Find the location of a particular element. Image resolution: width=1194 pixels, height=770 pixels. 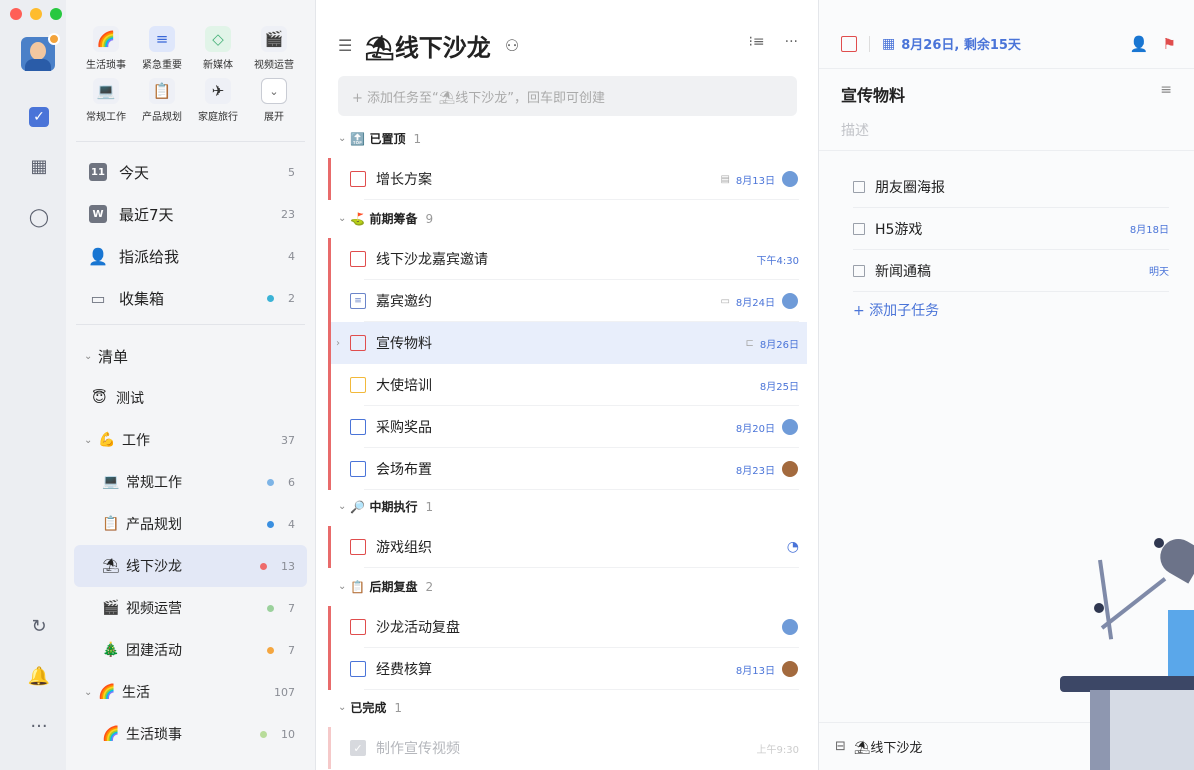

quick-filter: 🎬 视频运营 is located at coordinates (274, 49).